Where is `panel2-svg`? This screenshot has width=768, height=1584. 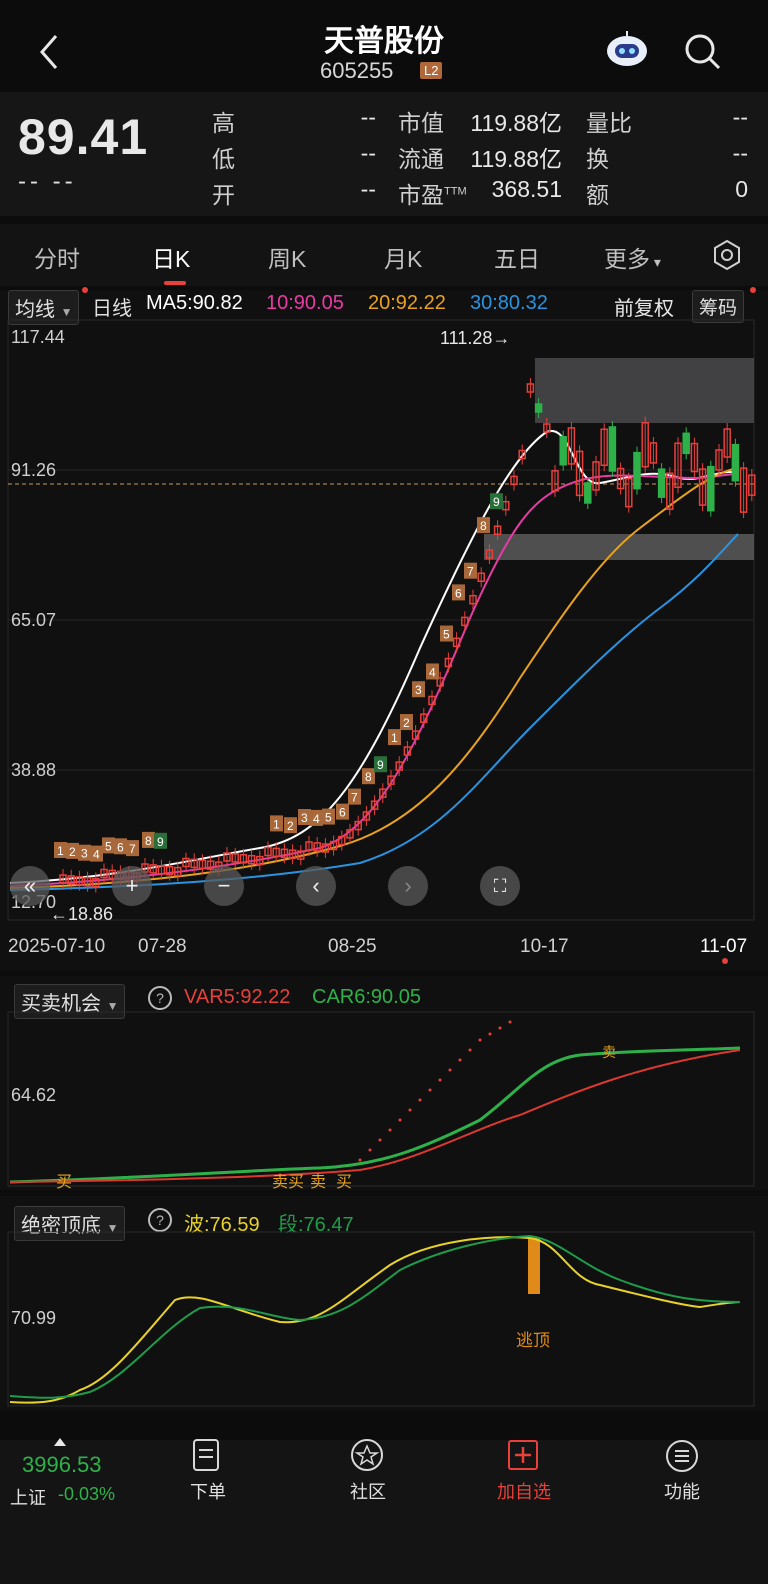 panel2-svg is located at coordinates (381, 1319).